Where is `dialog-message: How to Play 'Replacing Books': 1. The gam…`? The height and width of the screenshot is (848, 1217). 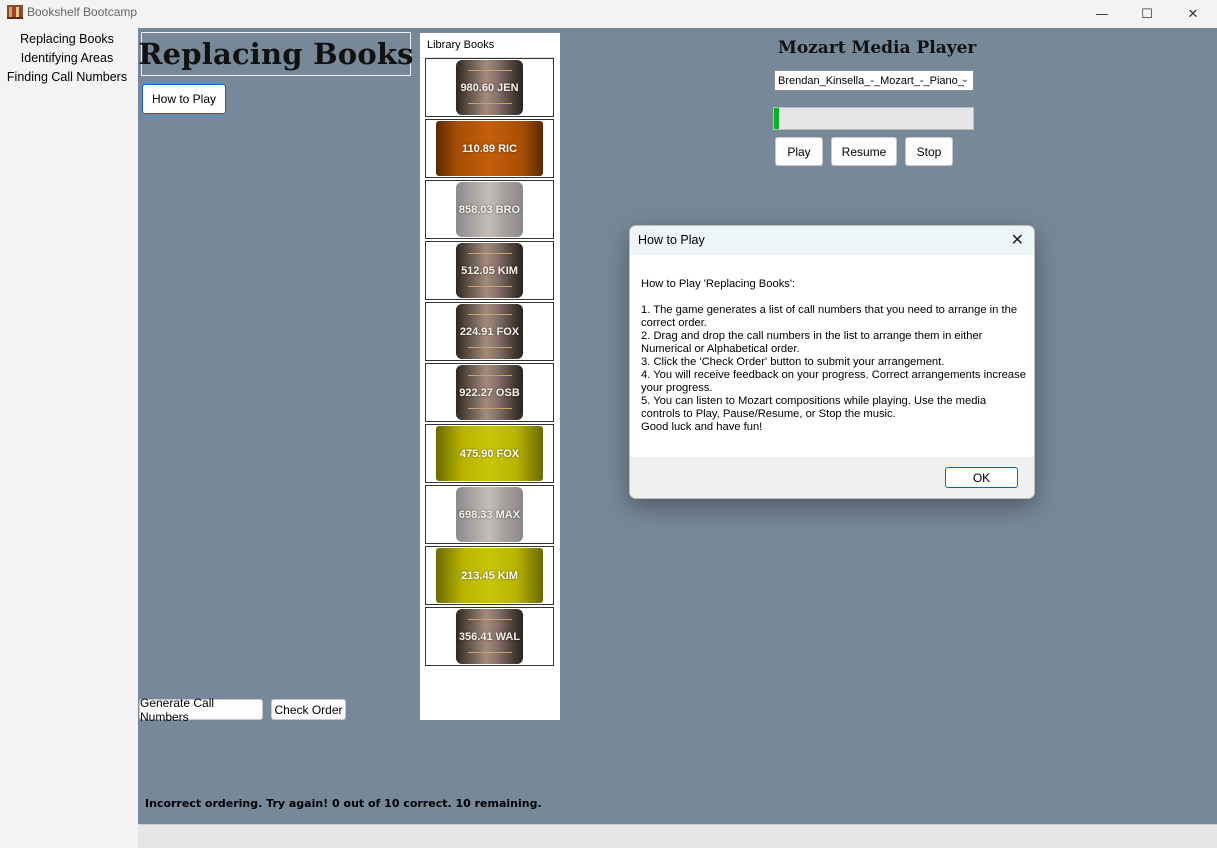
dialog-message: How to Play 'Replacing Books': 1. The gam… is located at coordinates (833, 356).